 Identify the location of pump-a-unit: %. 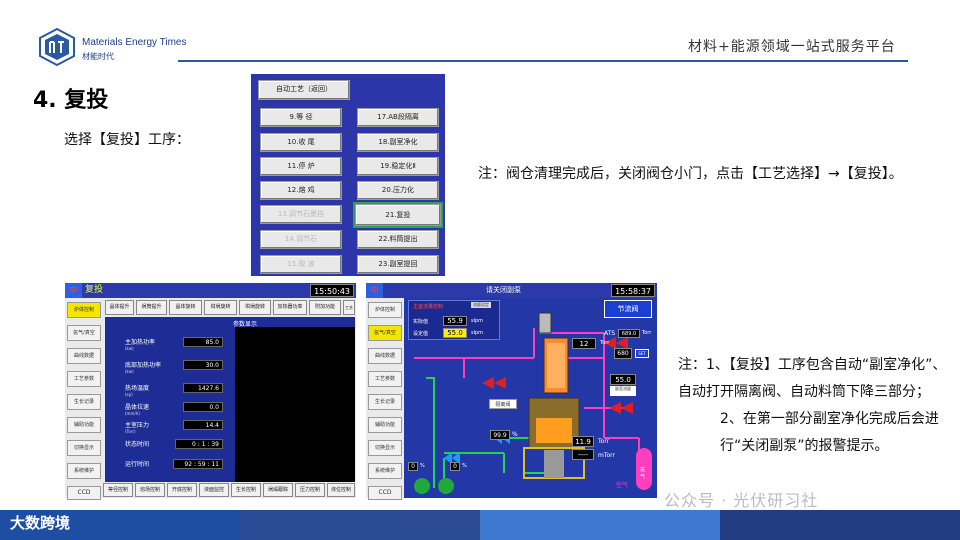
(422, 466).